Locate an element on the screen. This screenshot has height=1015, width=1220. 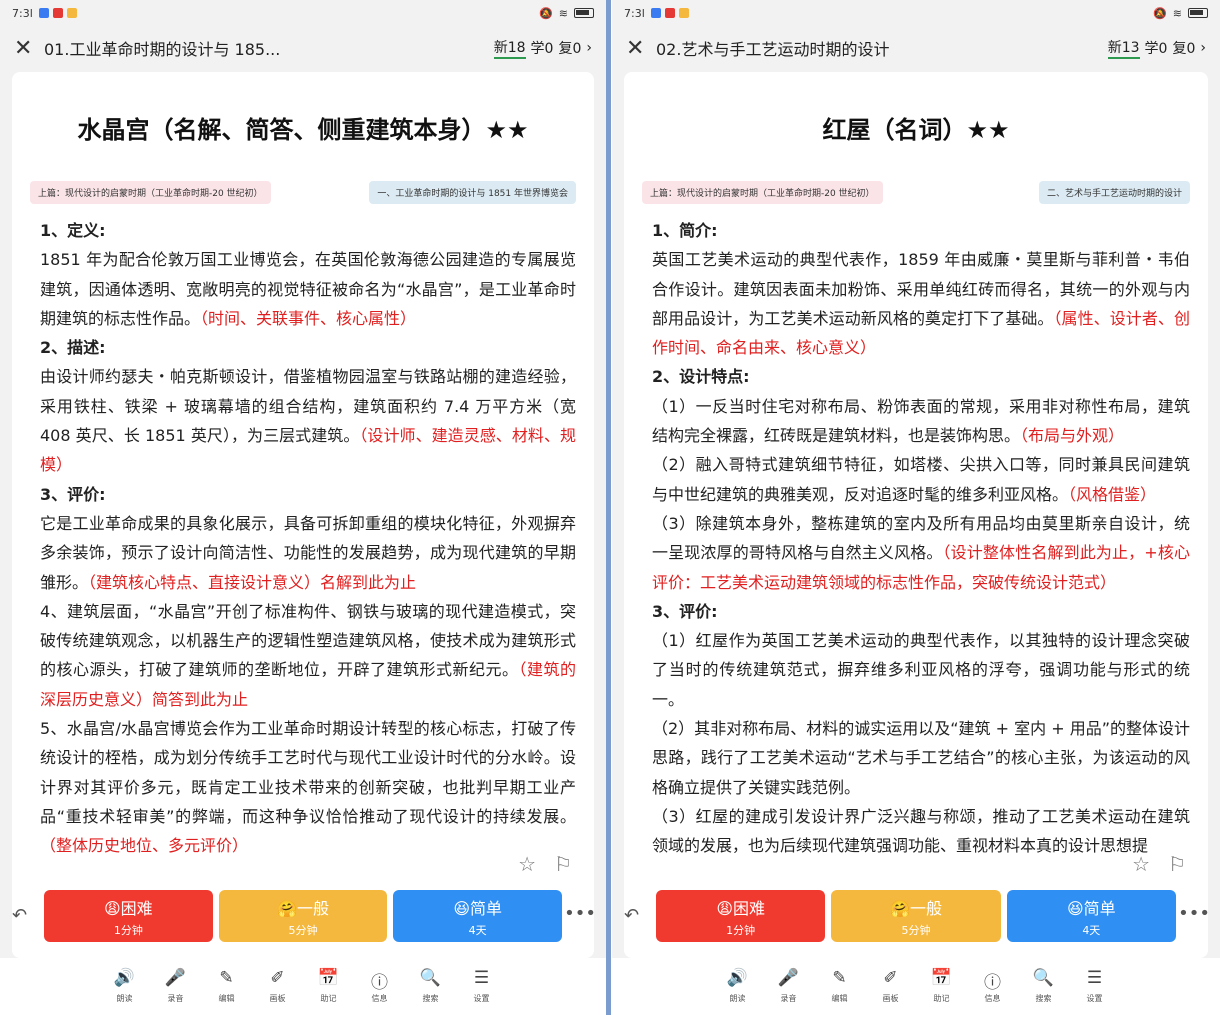
search-icon: 🔍 is located at coordinates (1043, 978).